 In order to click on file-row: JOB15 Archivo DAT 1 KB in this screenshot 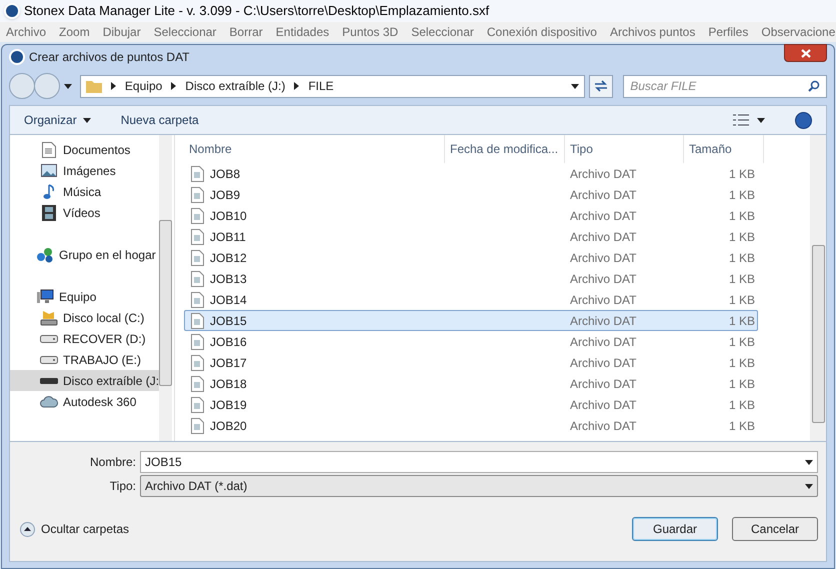, I will do `click(471, 320)`.